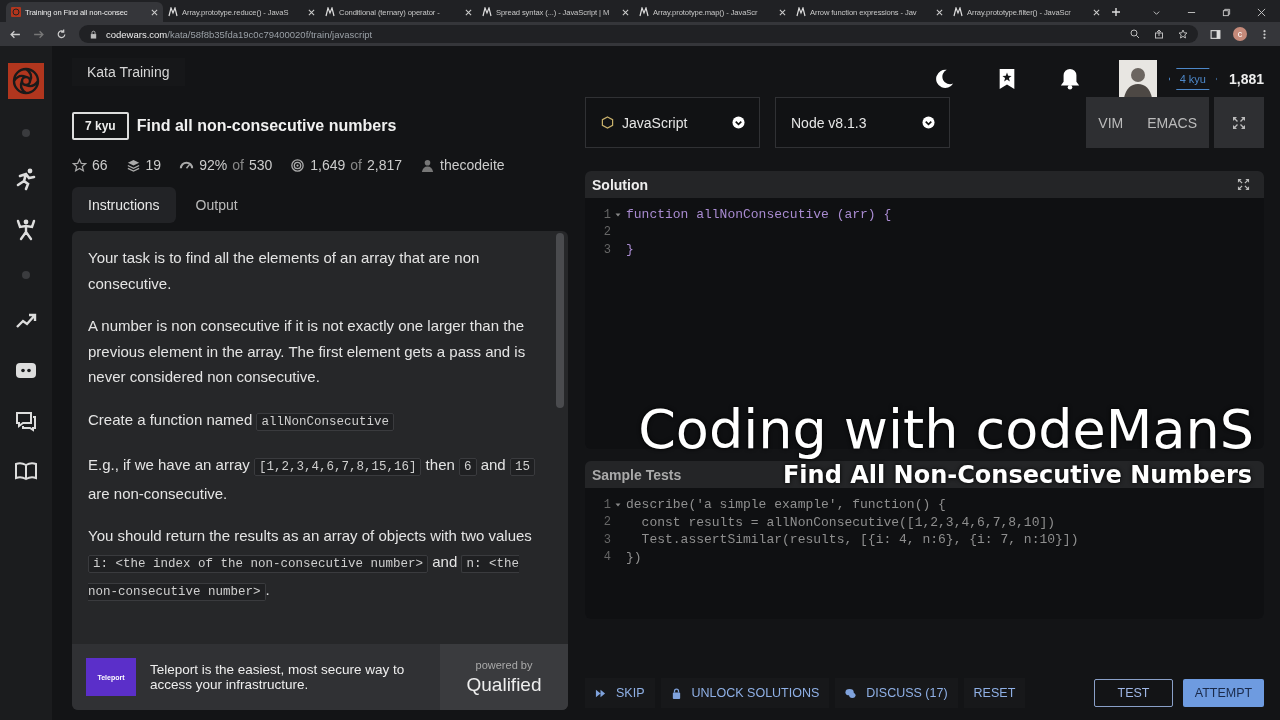  What do you see at coordinates (1137, 79) in the screenshot?
I see `user-avatar` at bounding box center [1137, 79].